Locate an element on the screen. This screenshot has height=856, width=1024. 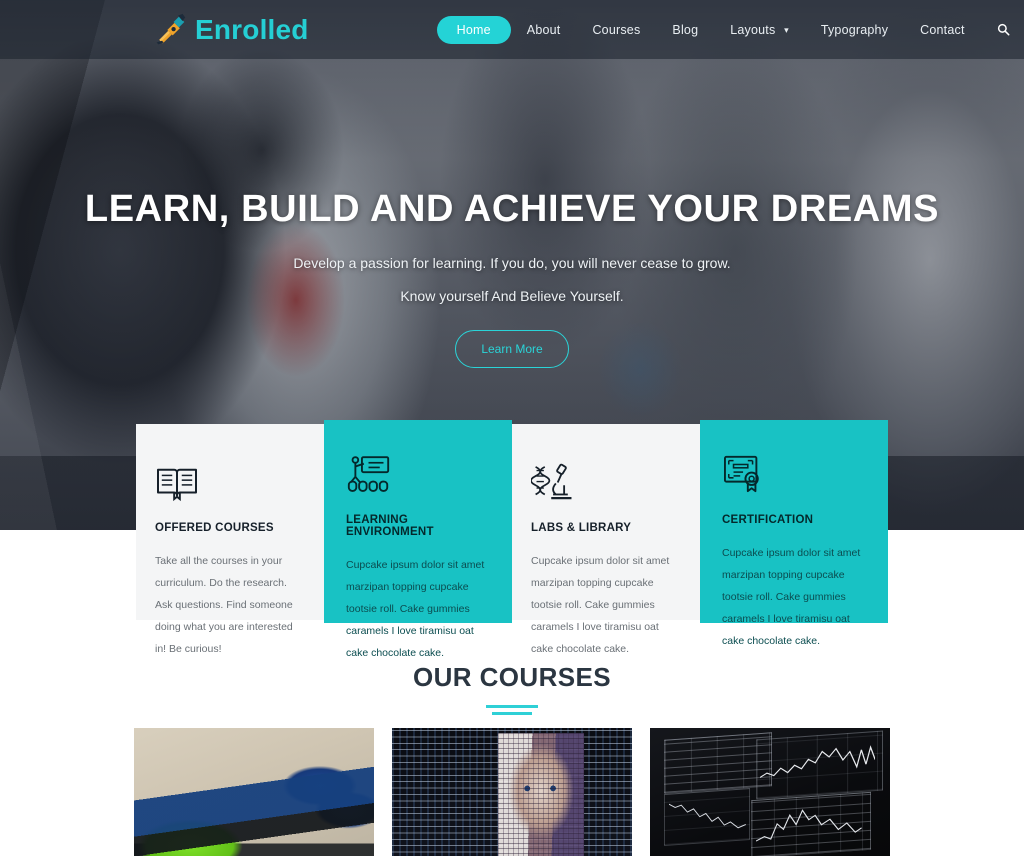
nav-label: Blog is located at coordinates (685, 29).